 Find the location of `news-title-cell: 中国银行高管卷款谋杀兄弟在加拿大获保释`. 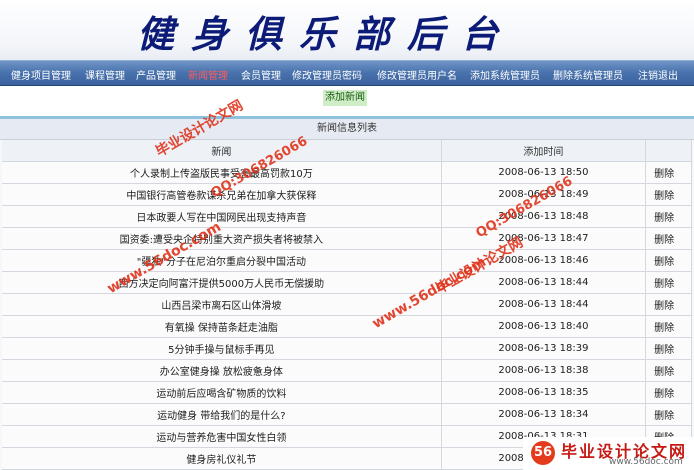

news-title-cell: 中国银行高管卷款谋杀兄弟在加拿大获保释 is located at coordinates (222, 194).